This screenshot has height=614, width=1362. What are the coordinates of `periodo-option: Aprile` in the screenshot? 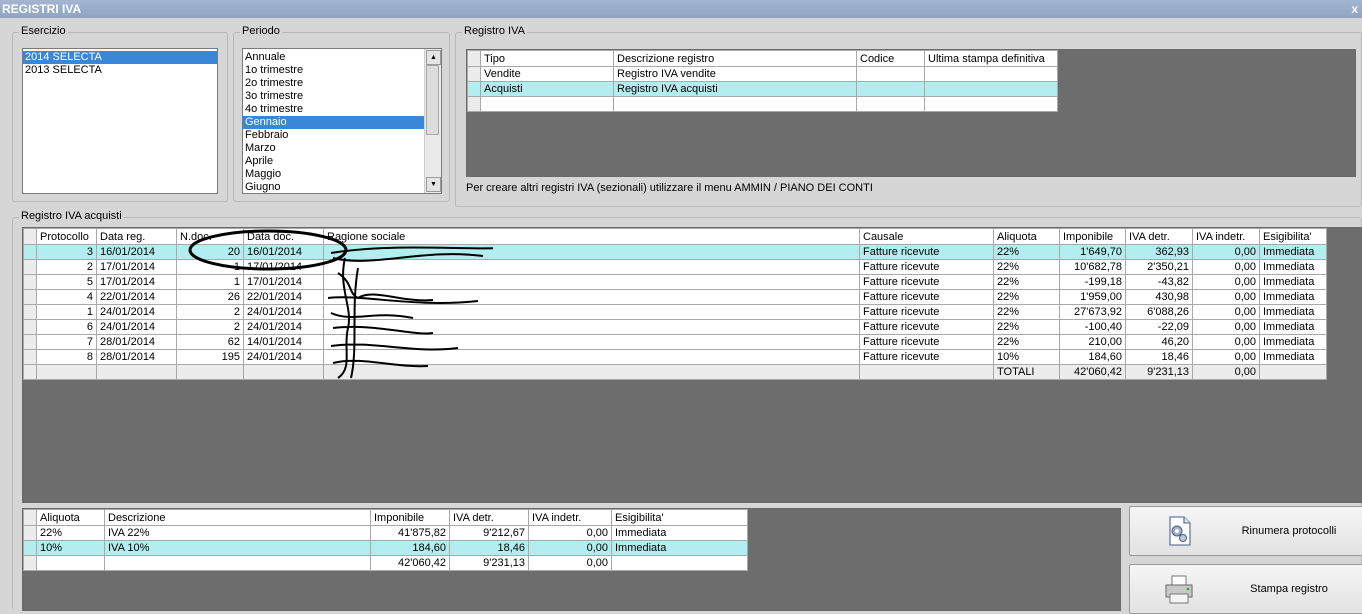 It's located at (333, 161).